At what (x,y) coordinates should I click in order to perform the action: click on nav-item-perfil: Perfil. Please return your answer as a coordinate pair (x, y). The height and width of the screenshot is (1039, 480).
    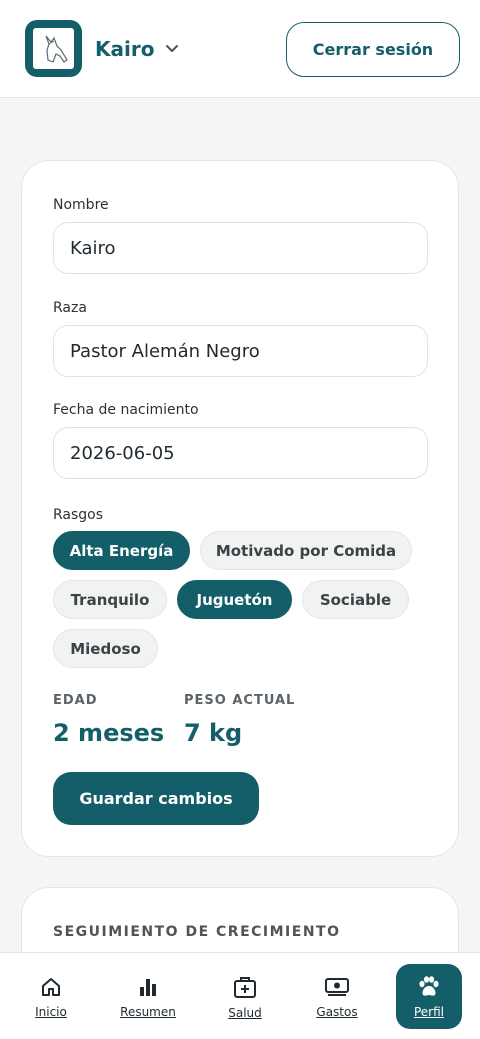
    Looking at the image, I should click on (429, 996).